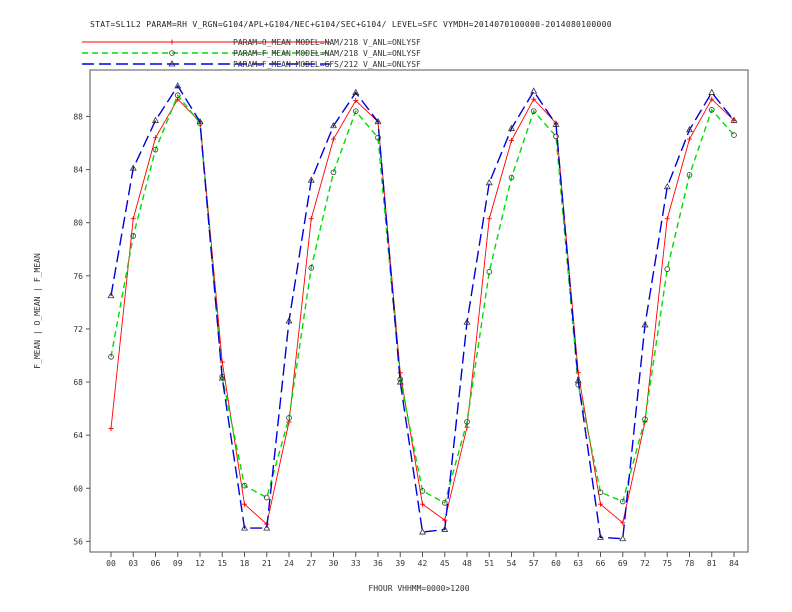  What do you see at coordinates (667, 563) in the screenshot?
I see `x-tick-label: 75` at bounding box center [667, 563].